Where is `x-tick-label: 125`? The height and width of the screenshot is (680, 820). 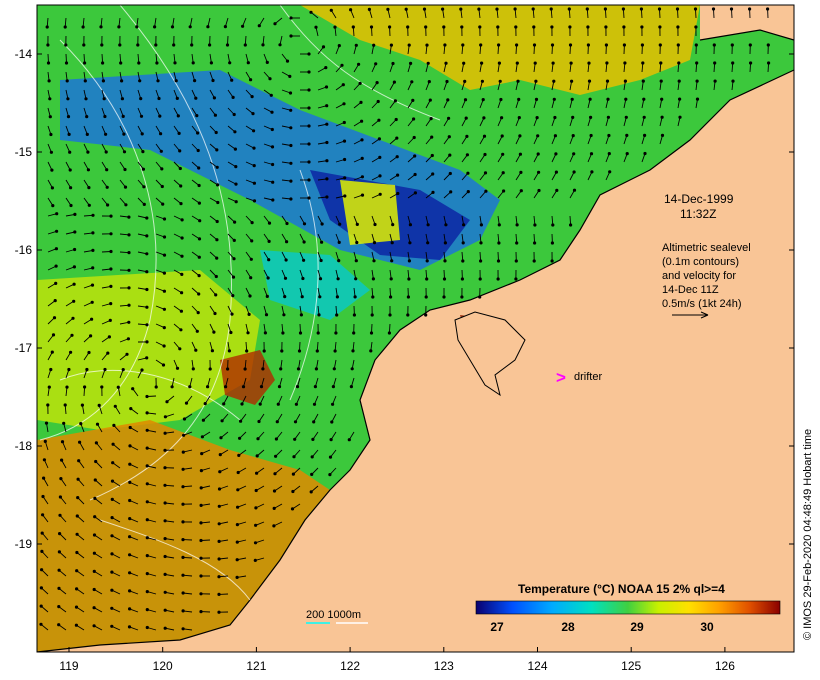
x-tick-label: 125 is located at coordinates (631, 666).